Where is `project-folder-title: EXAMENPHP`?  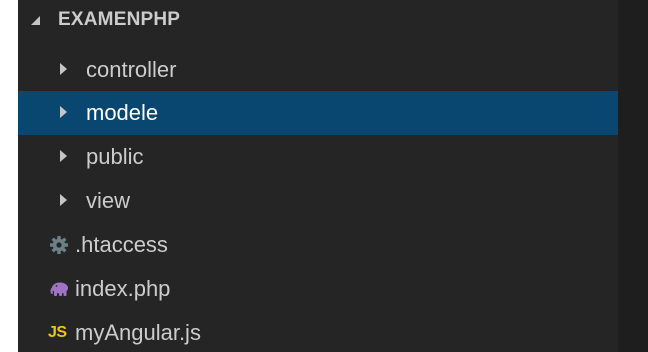
project-folder-title: EXAMENPHP is located at coordinates (119, 19).